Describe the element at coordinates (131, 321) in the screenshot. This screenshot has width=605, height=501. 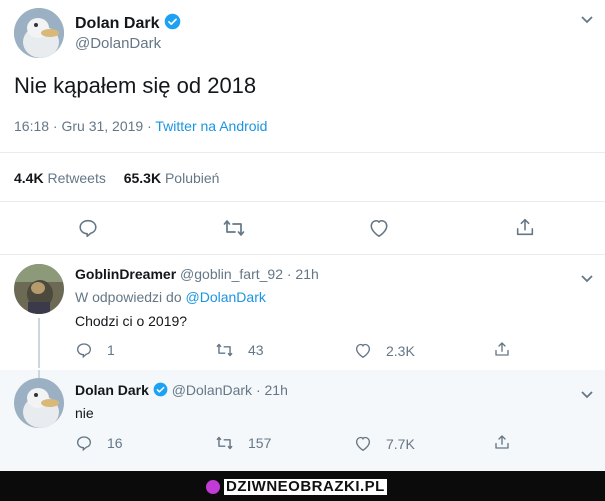
I see `reply-text: Chodzi ci o 2019?` at that location.